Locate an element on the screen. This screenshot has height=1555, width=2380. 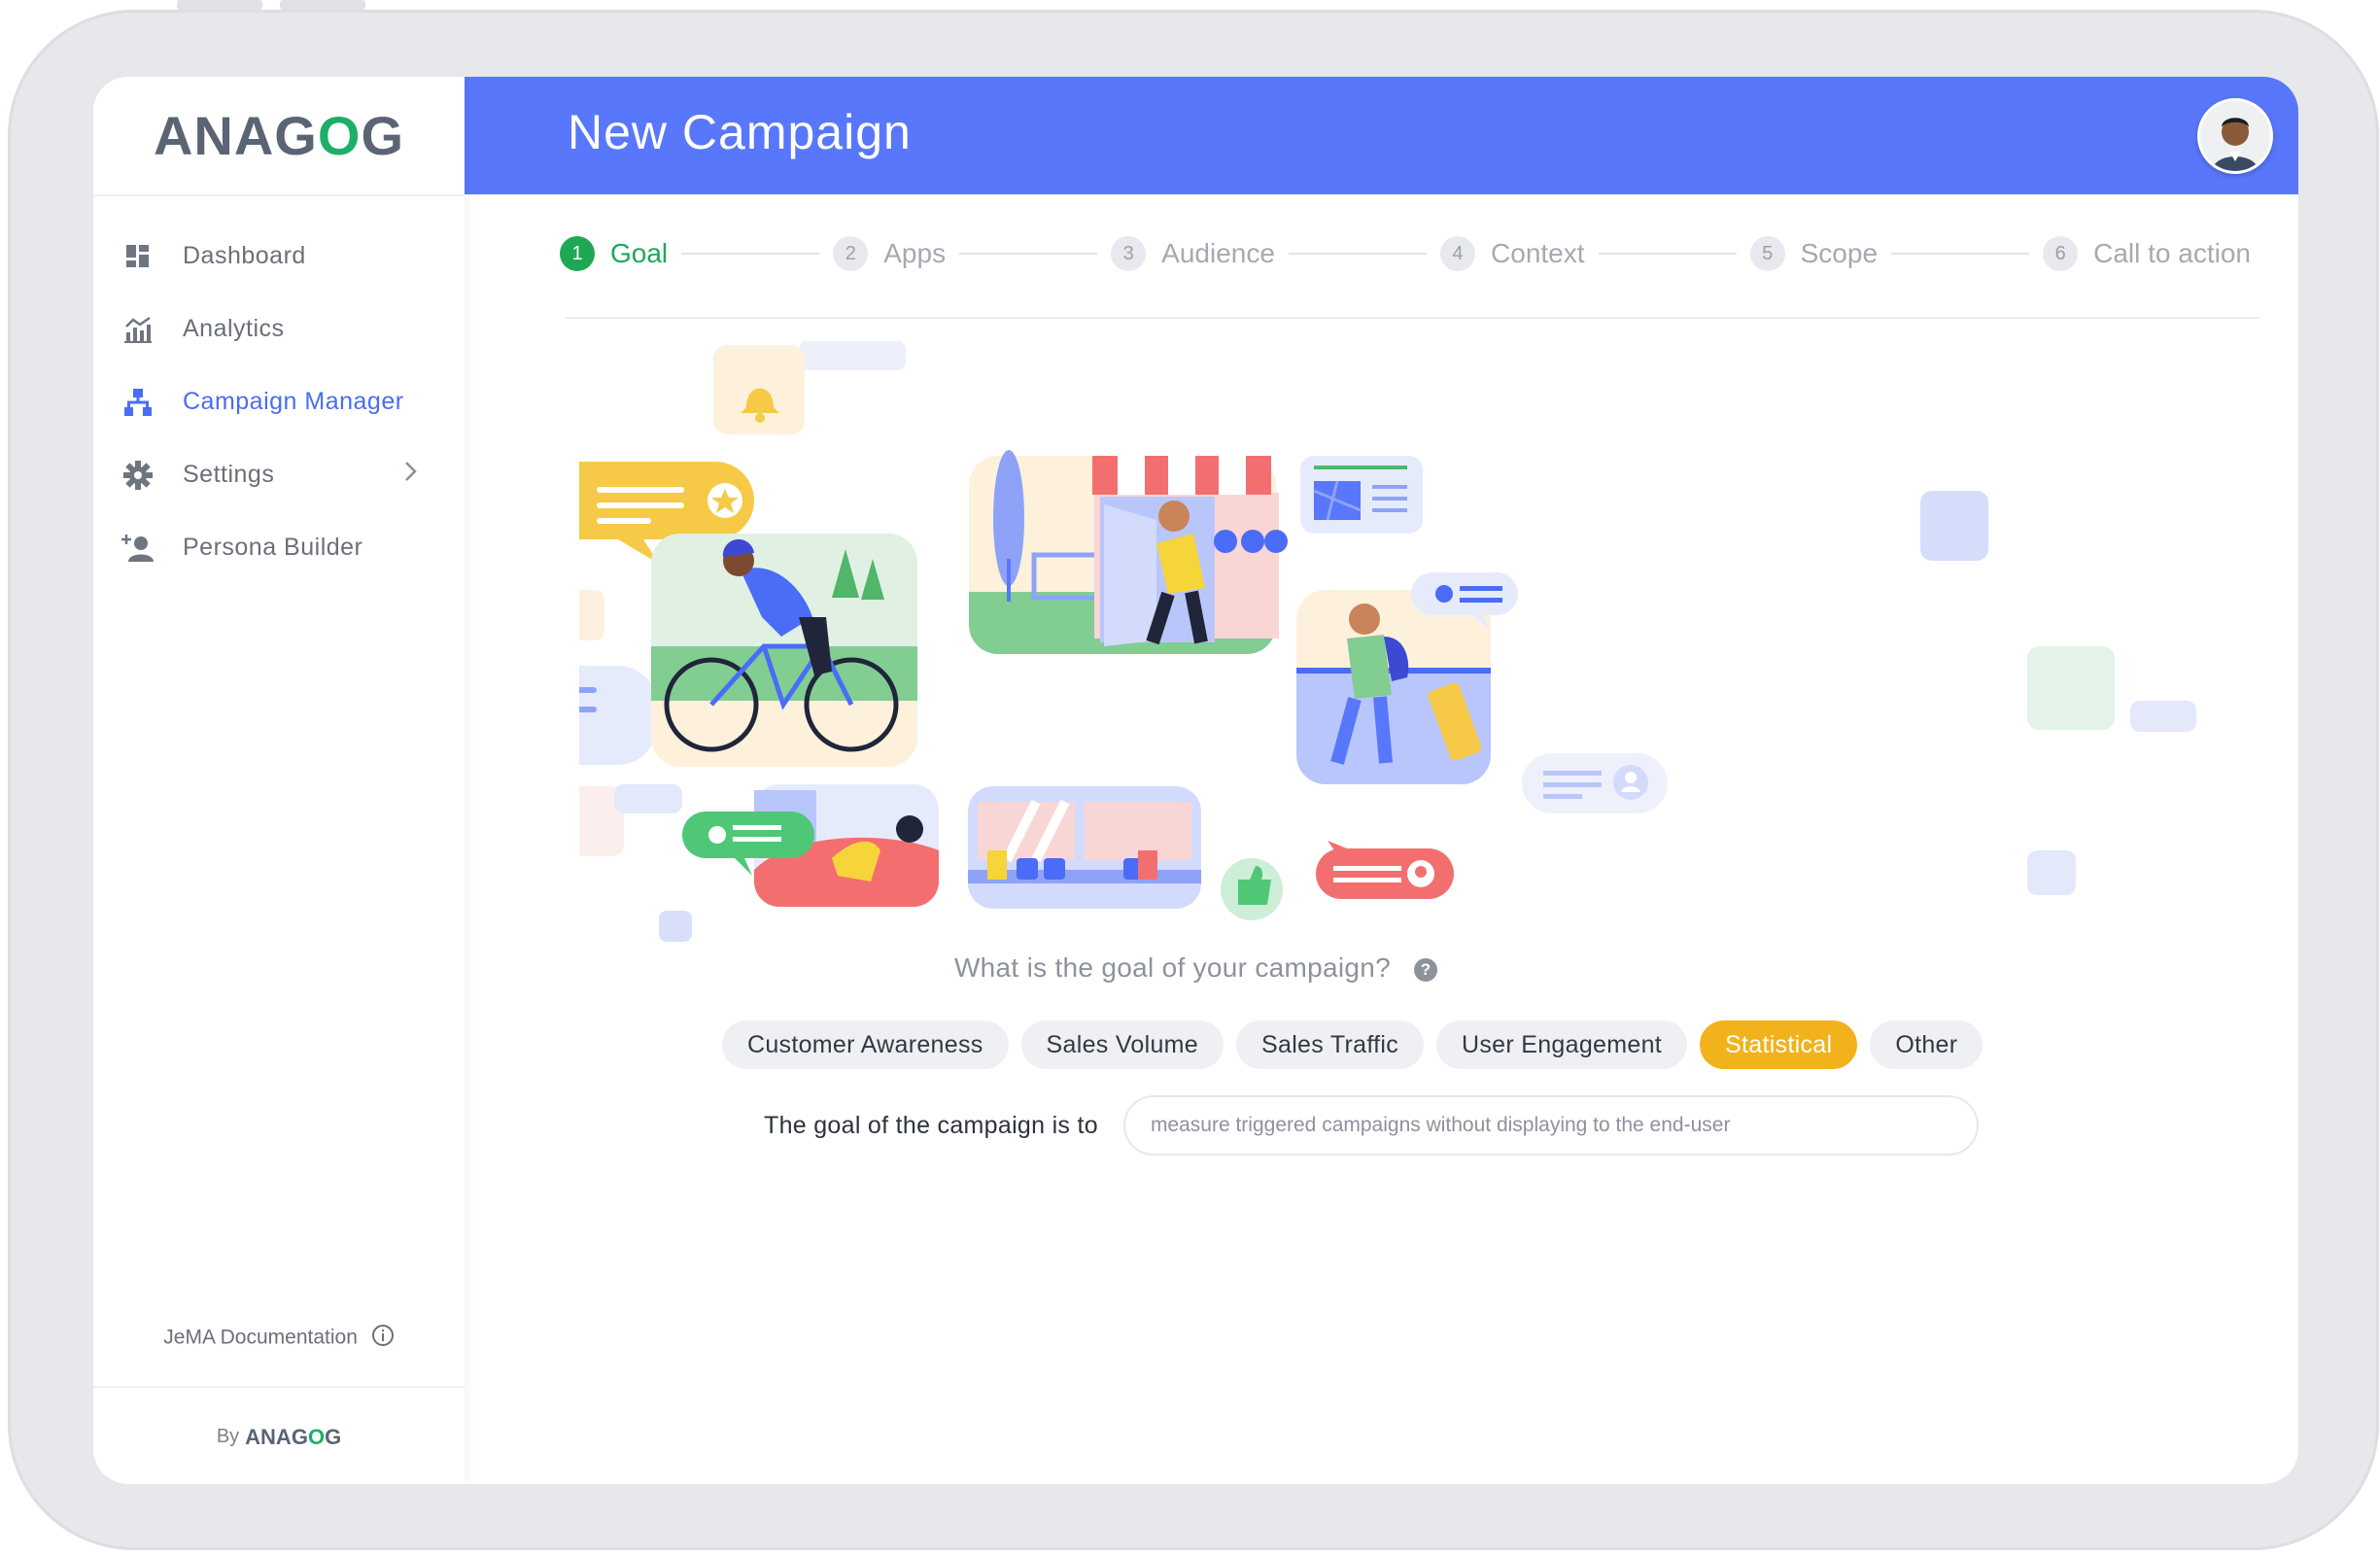
goal-chip-sales-traffic: Sales Traffic is located at coordinates (1330, 1044).